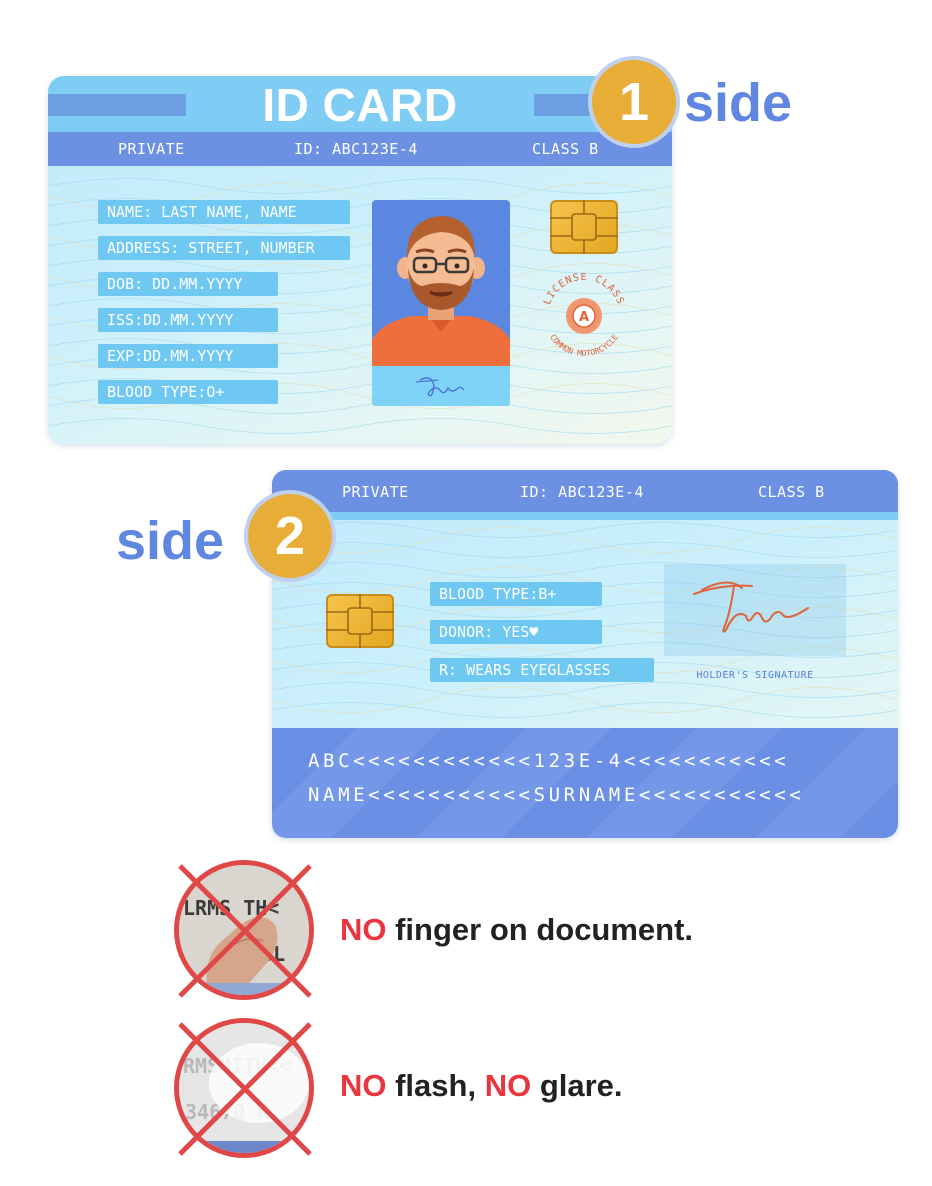  I want to click on side-1-label: side, so click(738, 103).